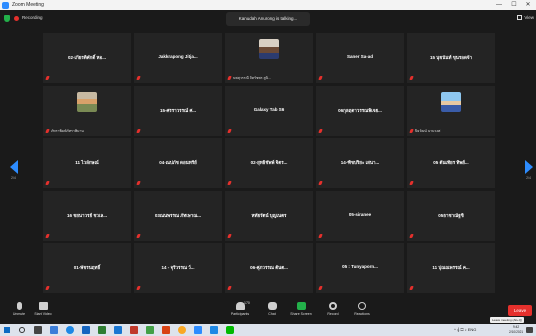 This screenshot has width=536, height=336. I want to click on file-explorer-icon, so click(54, 330).